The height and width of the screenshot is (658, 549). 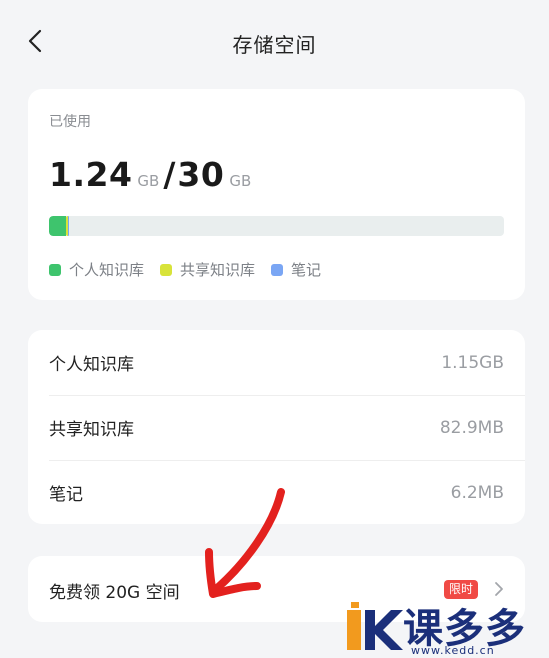 I want to click on storage-progress-bar, so click(x=276, y=226).